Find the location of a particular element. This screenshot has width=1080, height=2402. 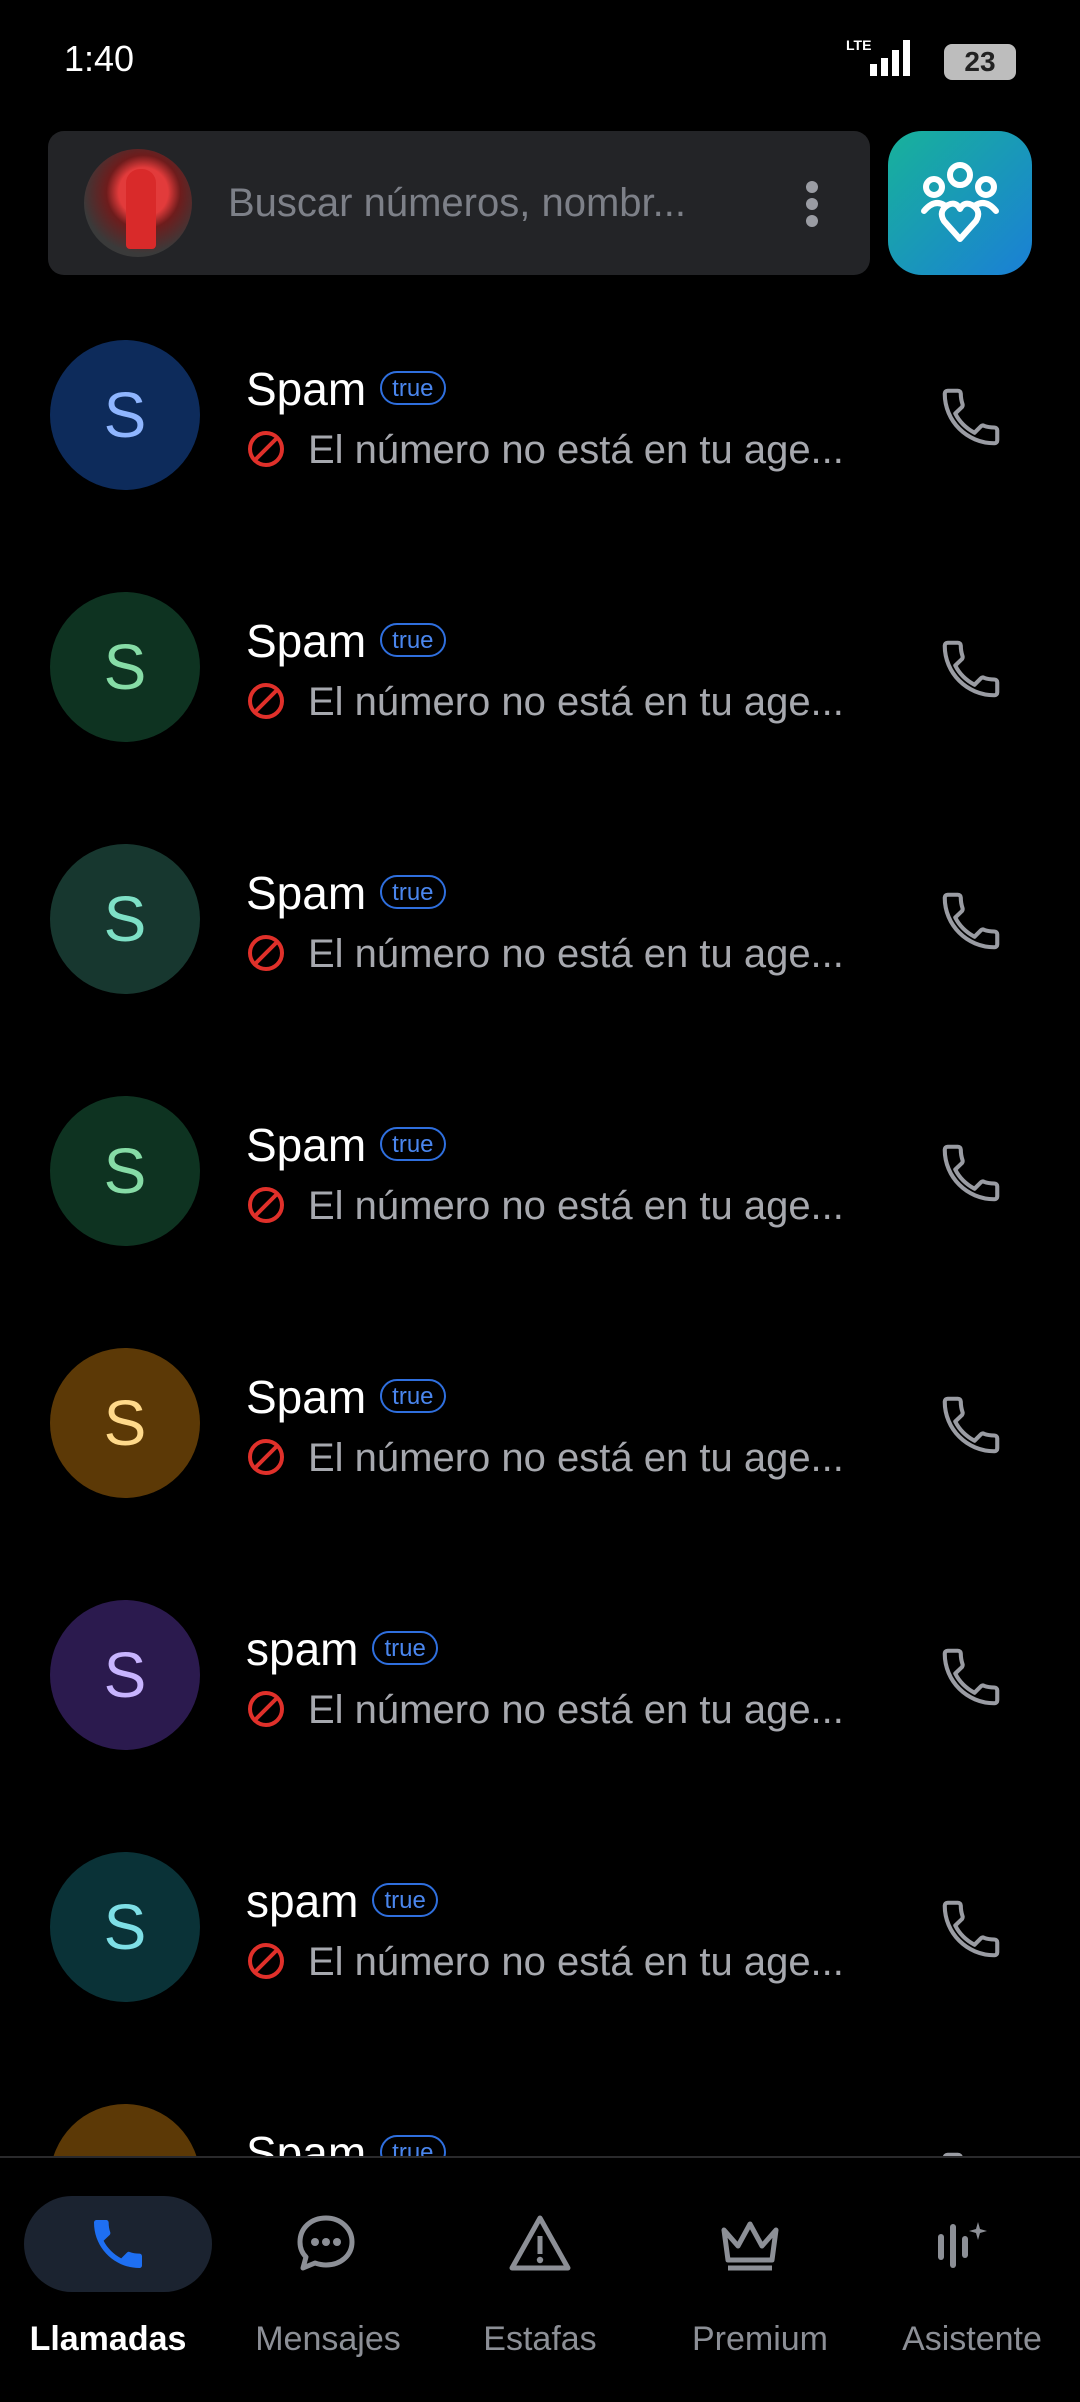

nav-assistant-label: Asistente is located at coordinates (972, 2339).